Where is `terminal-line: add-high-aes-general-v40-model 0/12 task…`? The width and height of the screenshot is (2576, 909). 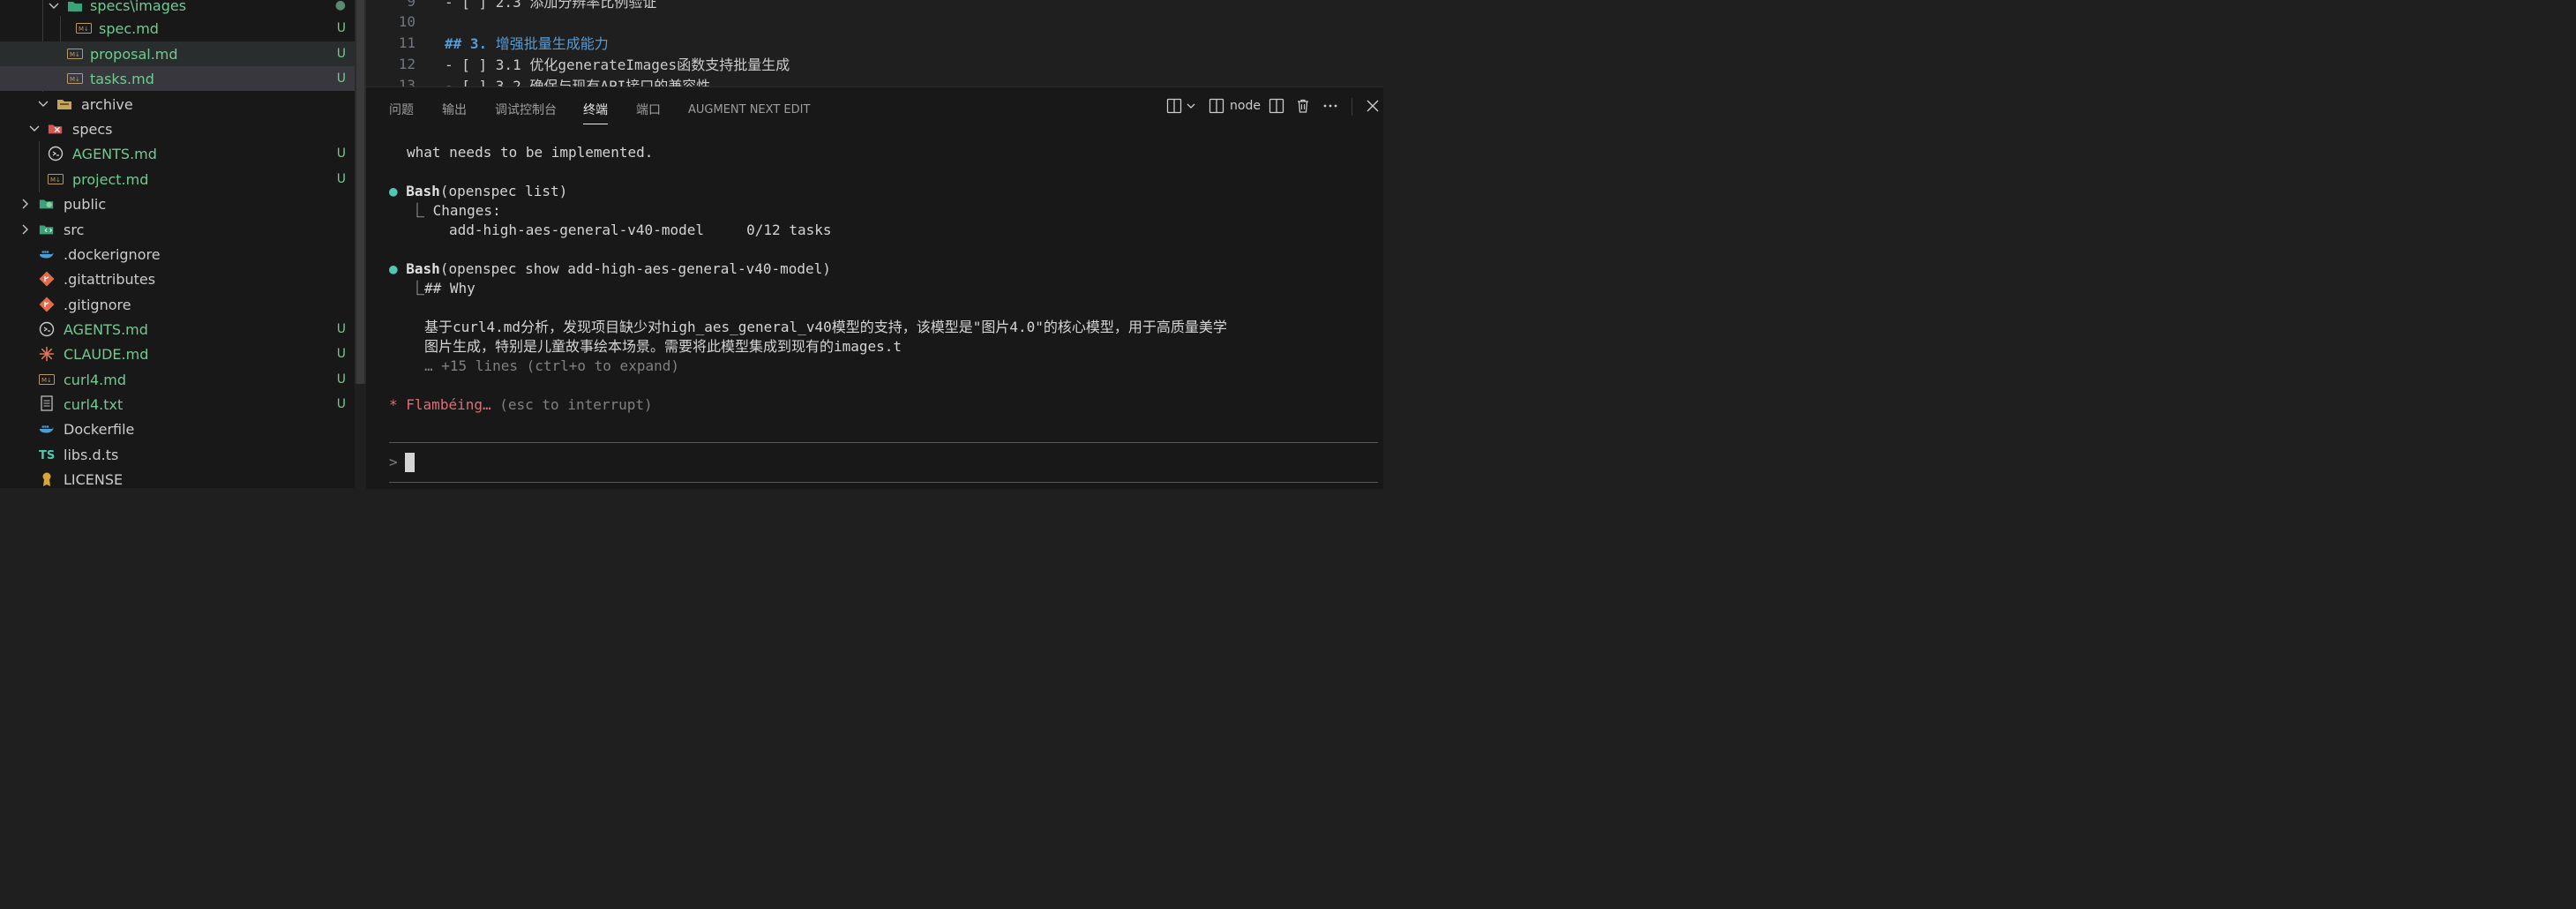
terminal-line: add-high-aes-general-v40-model 0/12 task… is located at coordinates (641, 230).